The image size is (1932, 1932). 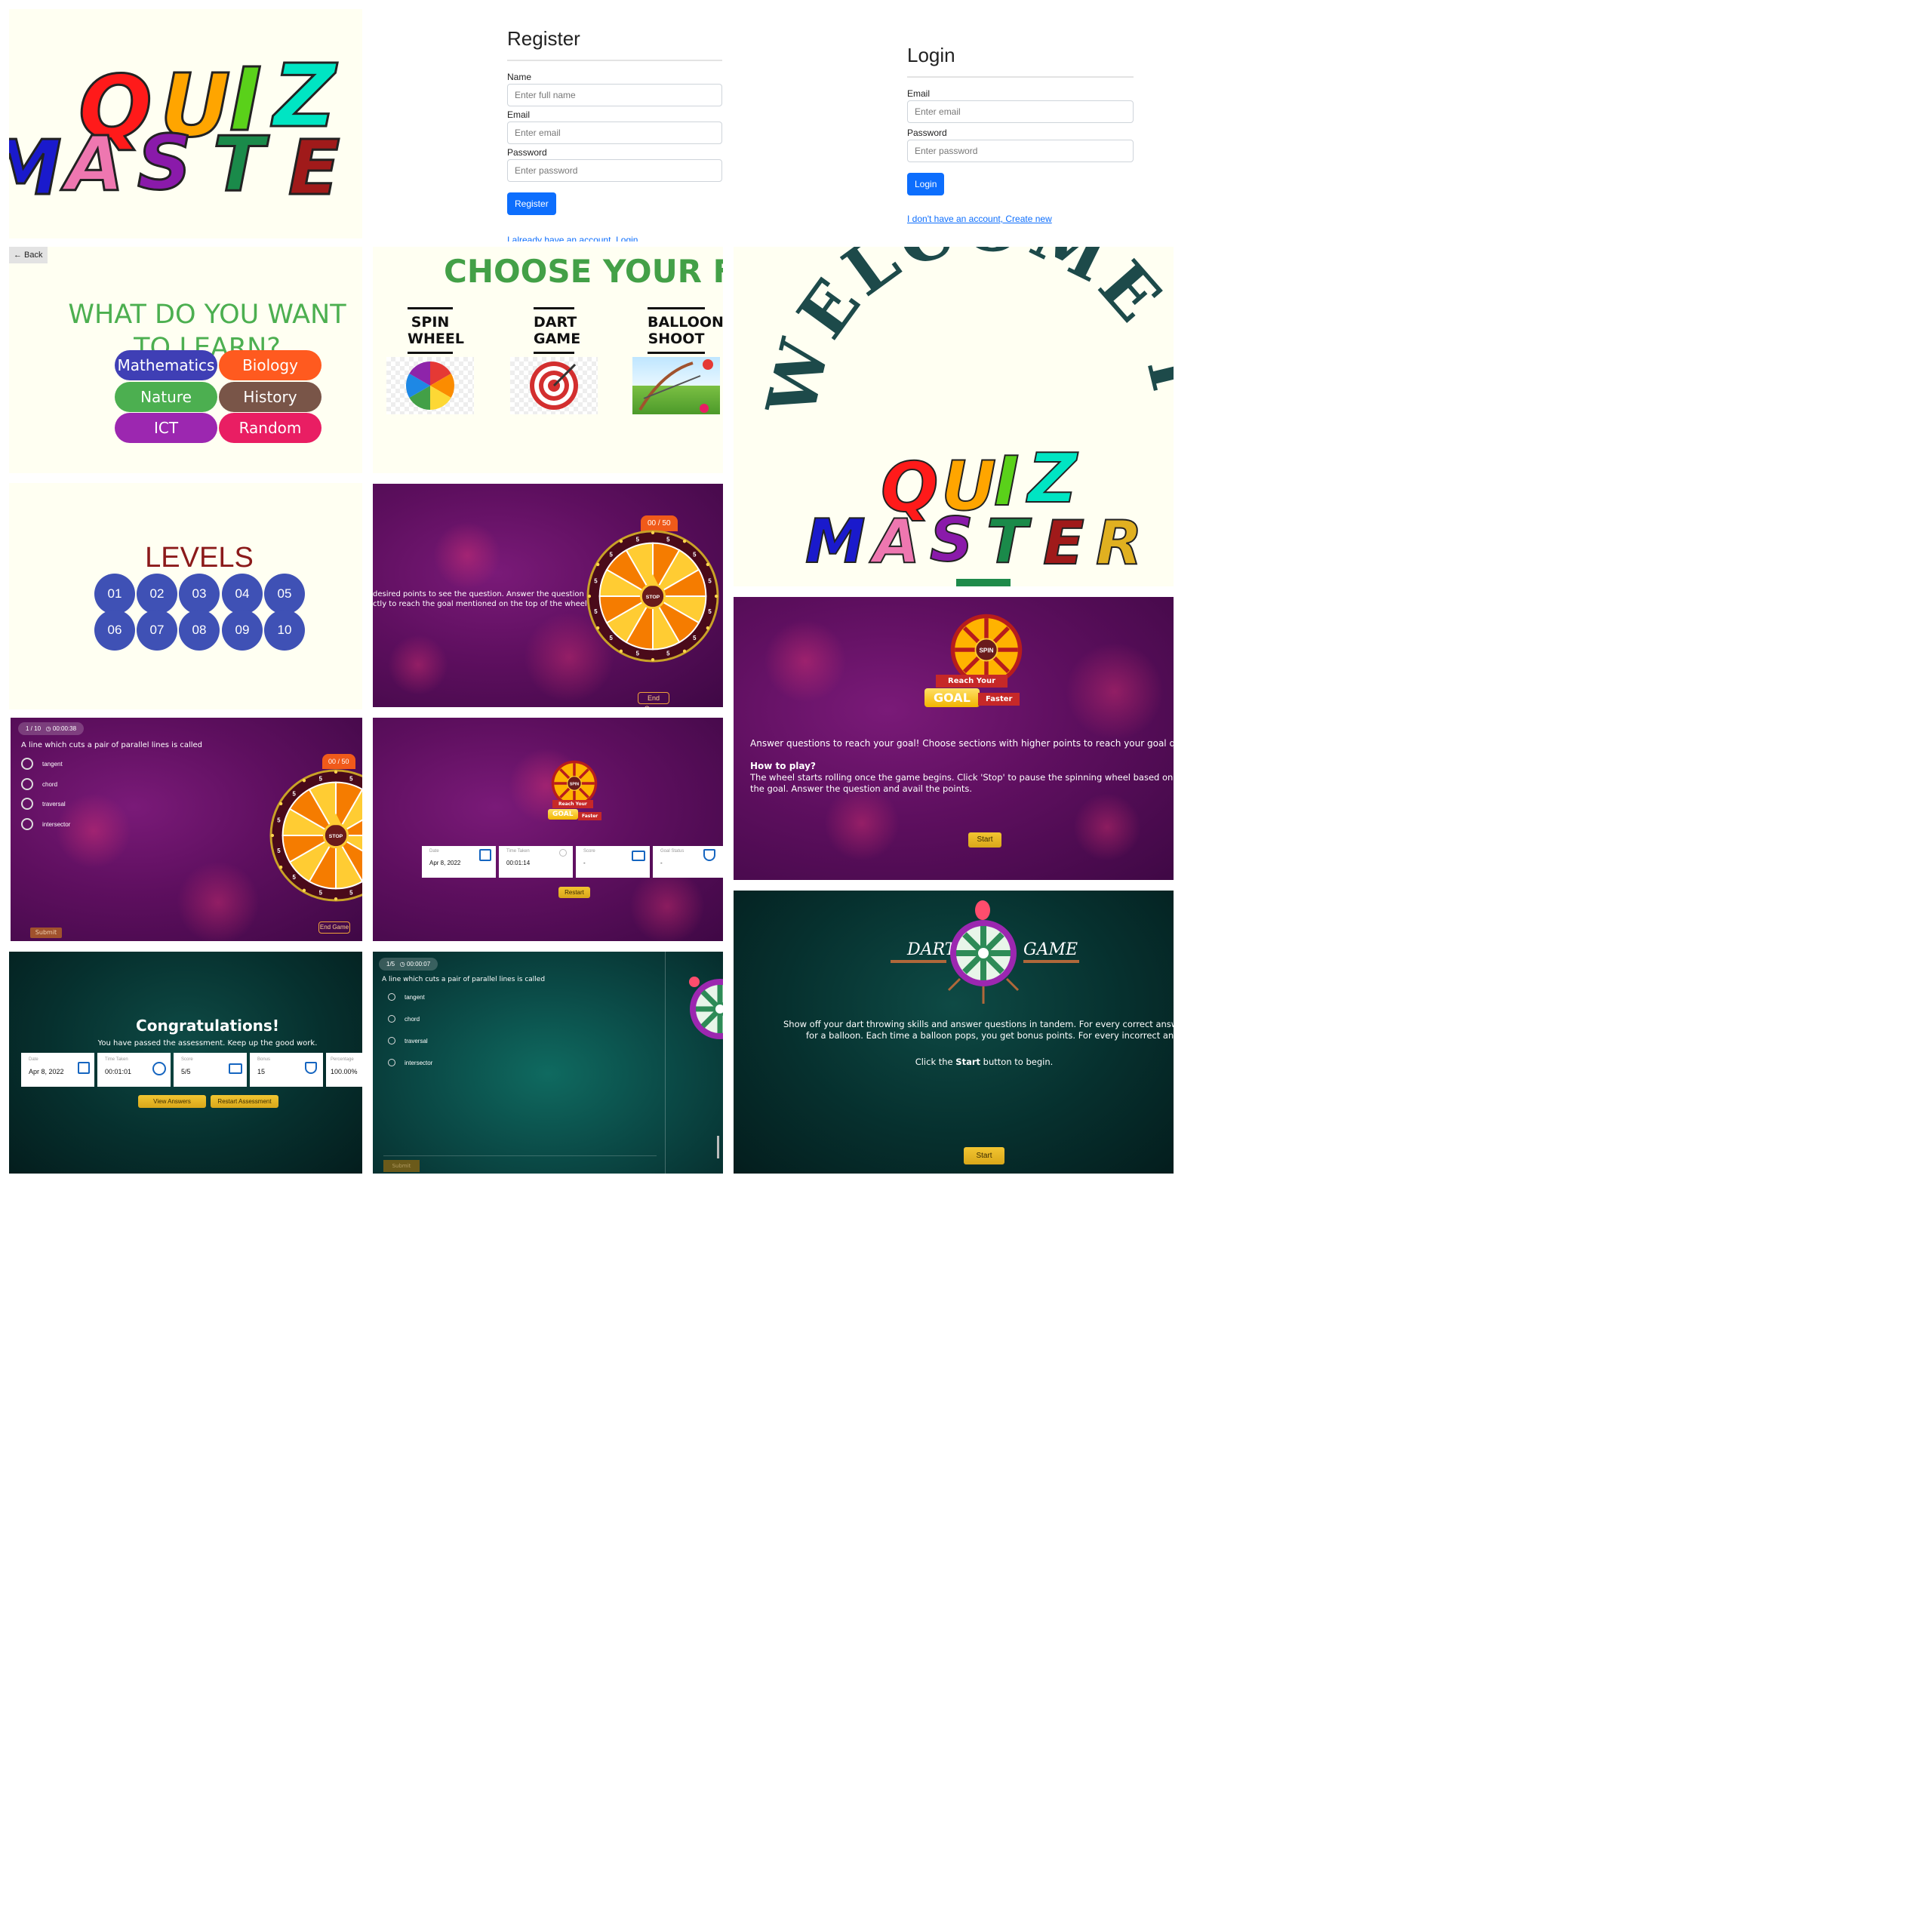 What do you see at coordinates (199, 594) in the screenshot?
I see `level-03-button: 03` at bounding box center [199, 594].